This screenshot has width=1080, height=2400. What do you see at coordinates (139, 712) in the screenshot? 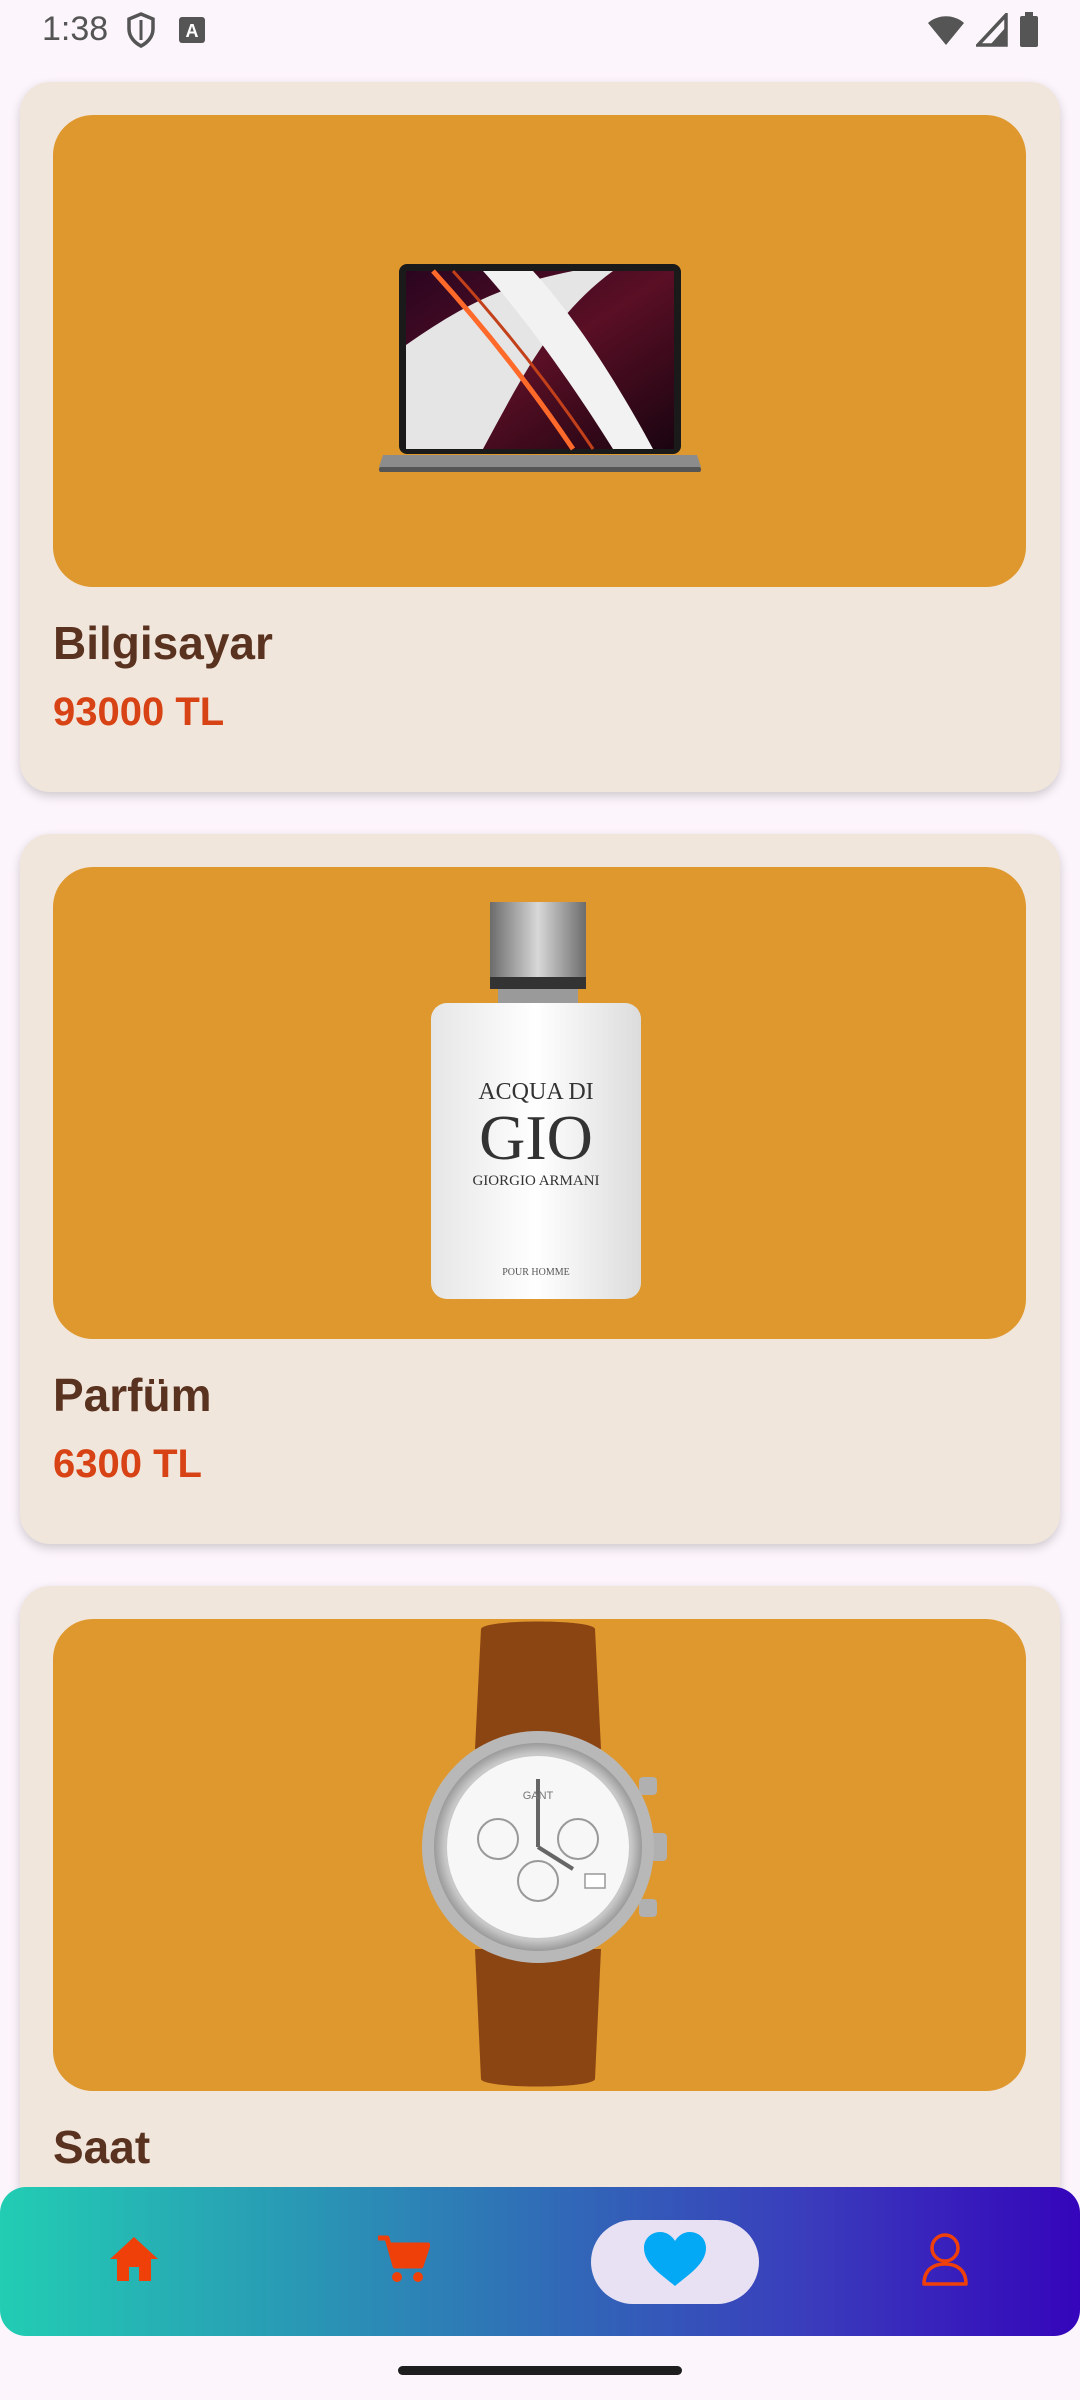
I see `product-price: 93000 TL` at bounding box center [139, 712].